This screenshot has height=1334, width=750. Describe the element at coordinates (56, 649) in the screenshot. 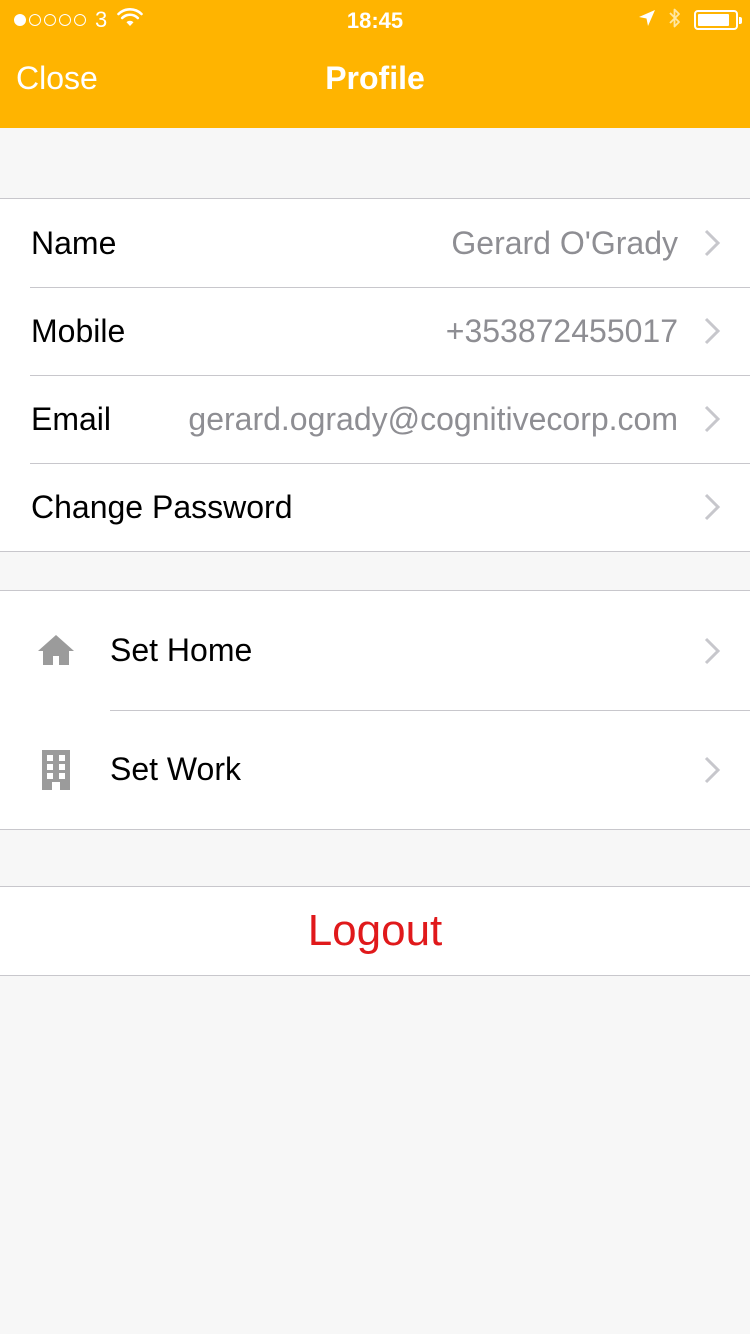

I see `home-icon` at that location.